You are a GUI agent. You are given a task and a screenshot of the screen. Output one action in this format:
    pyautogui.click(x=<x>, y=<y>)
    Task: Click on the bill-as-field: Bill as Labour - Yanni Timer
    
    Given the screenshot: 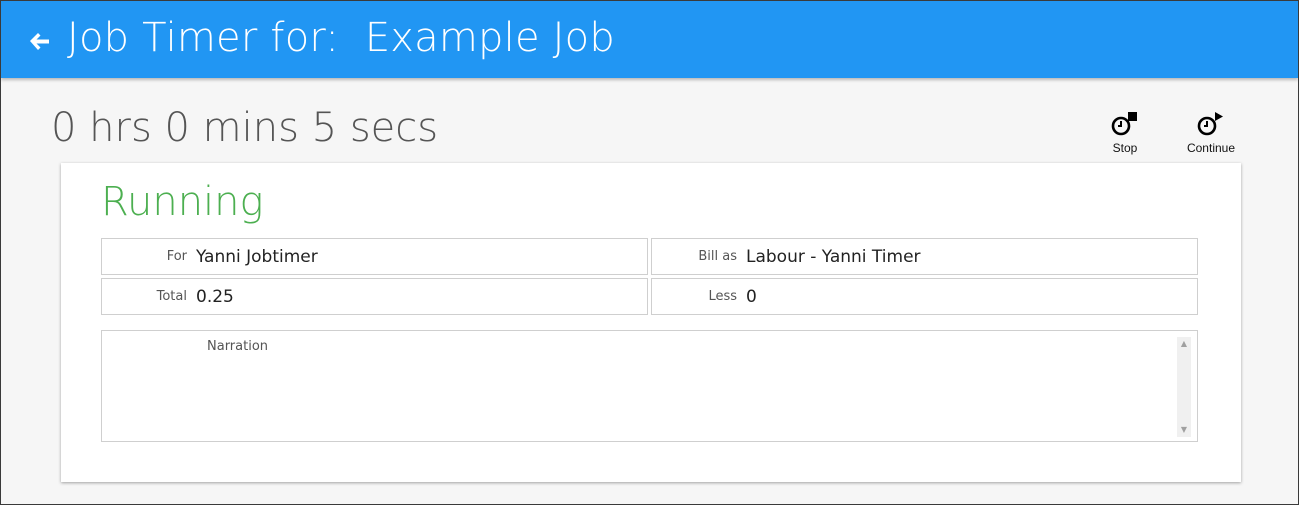 What is the action you would take?
    pyautogui.click(x=924, y=256)
    